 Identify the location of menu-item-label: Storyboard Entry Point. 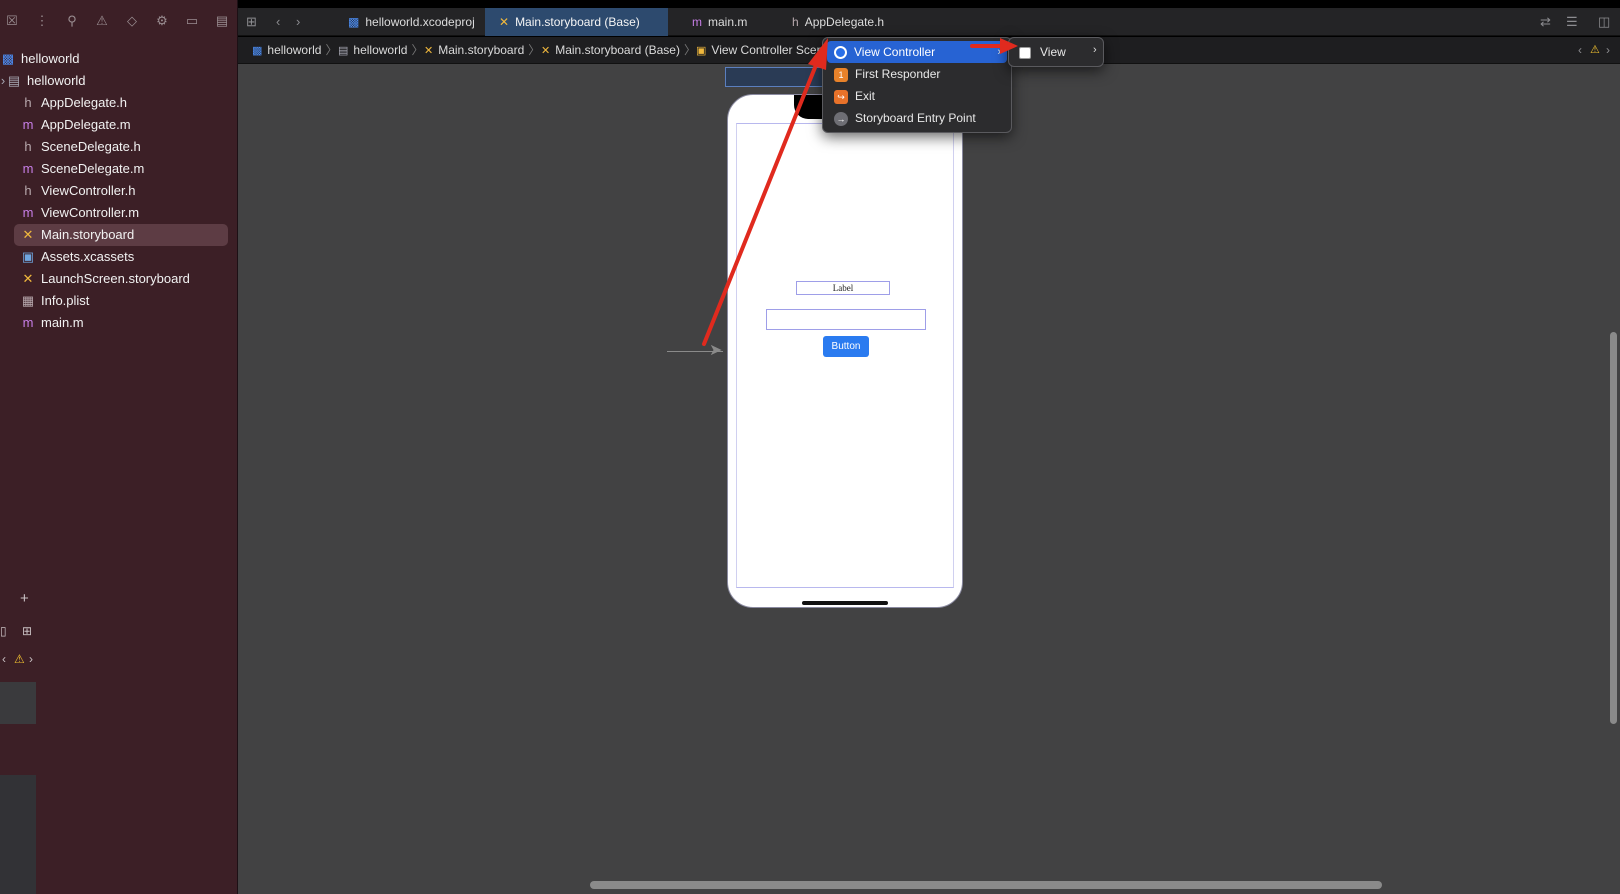
(915, 118).